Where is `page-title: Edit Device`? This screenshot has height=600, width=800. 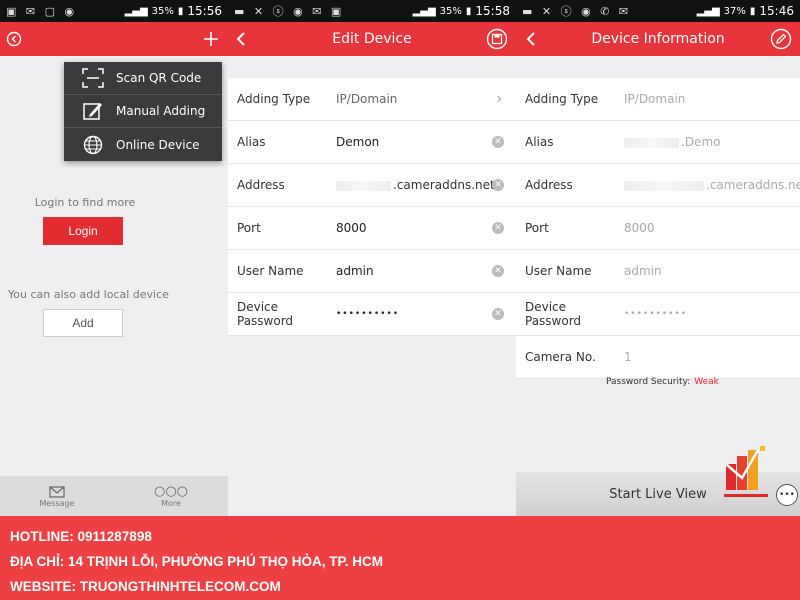
page-title: Edit Device is located at coordinates (372, 39).